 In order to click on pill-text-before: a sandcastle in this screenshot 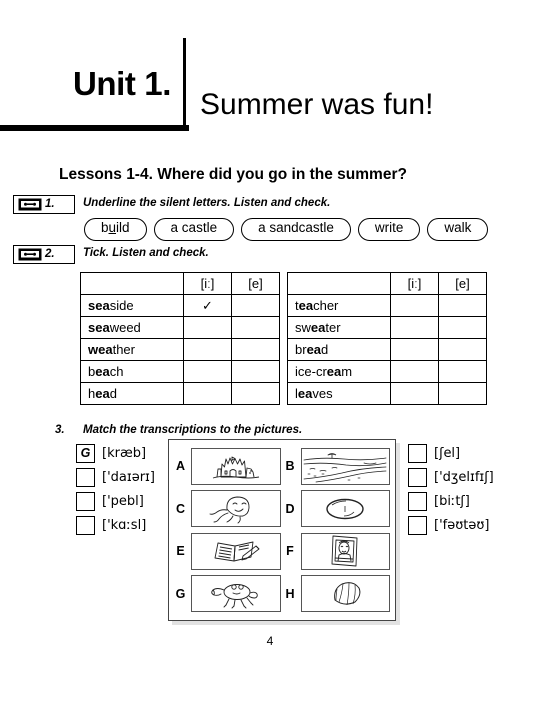, I will do `click(296, 227)`.